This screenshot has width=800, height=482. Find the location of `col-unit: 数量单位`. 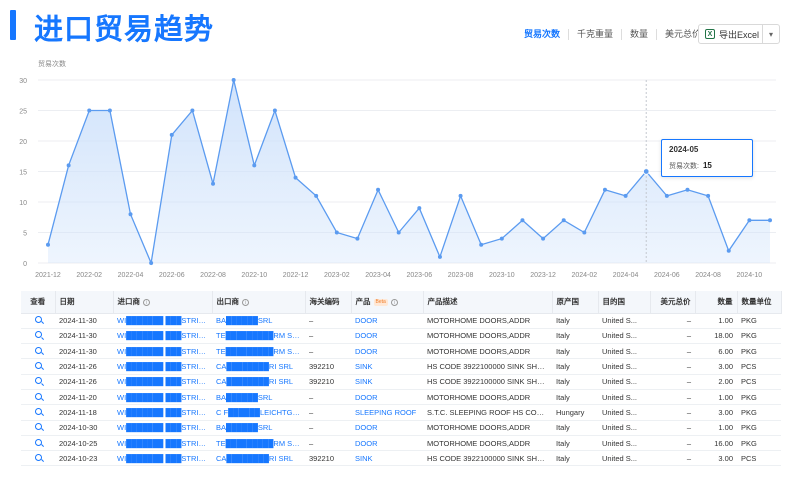

col-unit: 数量单位 is located at coordinates (759, 302).